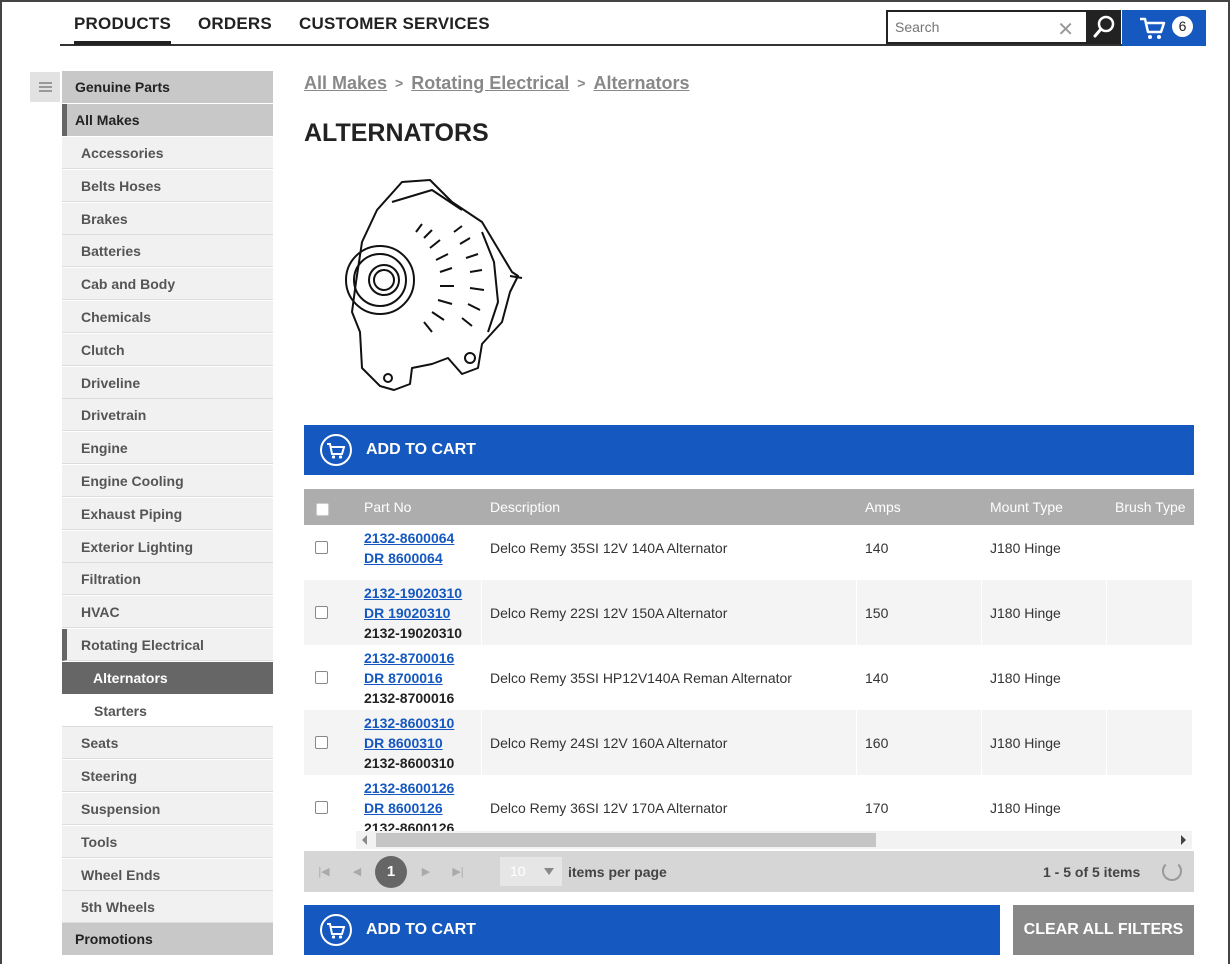  What do you see at coordinates (167, 743) in the screenshot?
I see `sidebar-item-seats: Seats` at bounding box center [167, 743].